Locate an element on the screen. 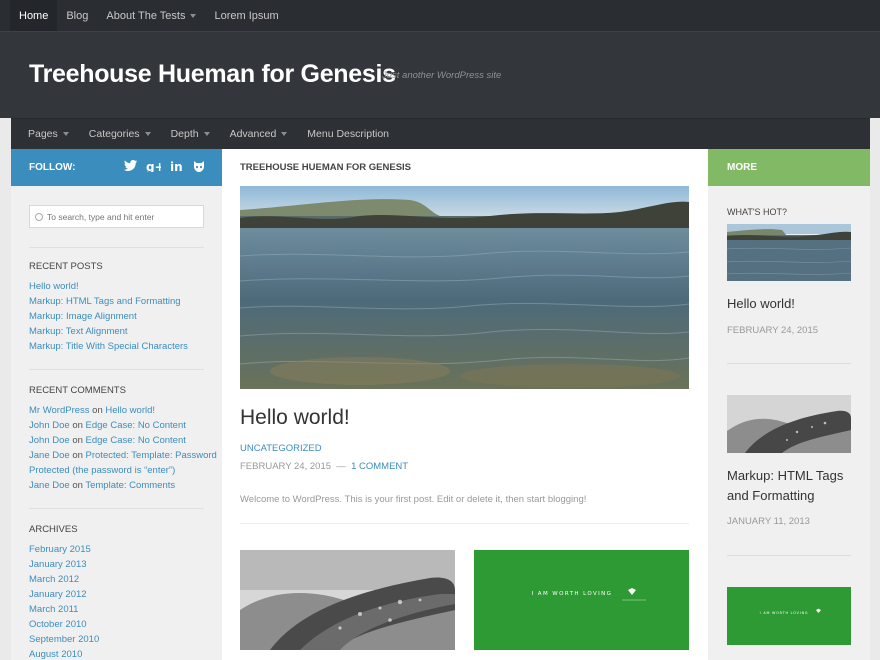 This screenshot has width=880, height=660. comment-item: Mr WordPress on Hello world! is located at coordinates (124, 410).